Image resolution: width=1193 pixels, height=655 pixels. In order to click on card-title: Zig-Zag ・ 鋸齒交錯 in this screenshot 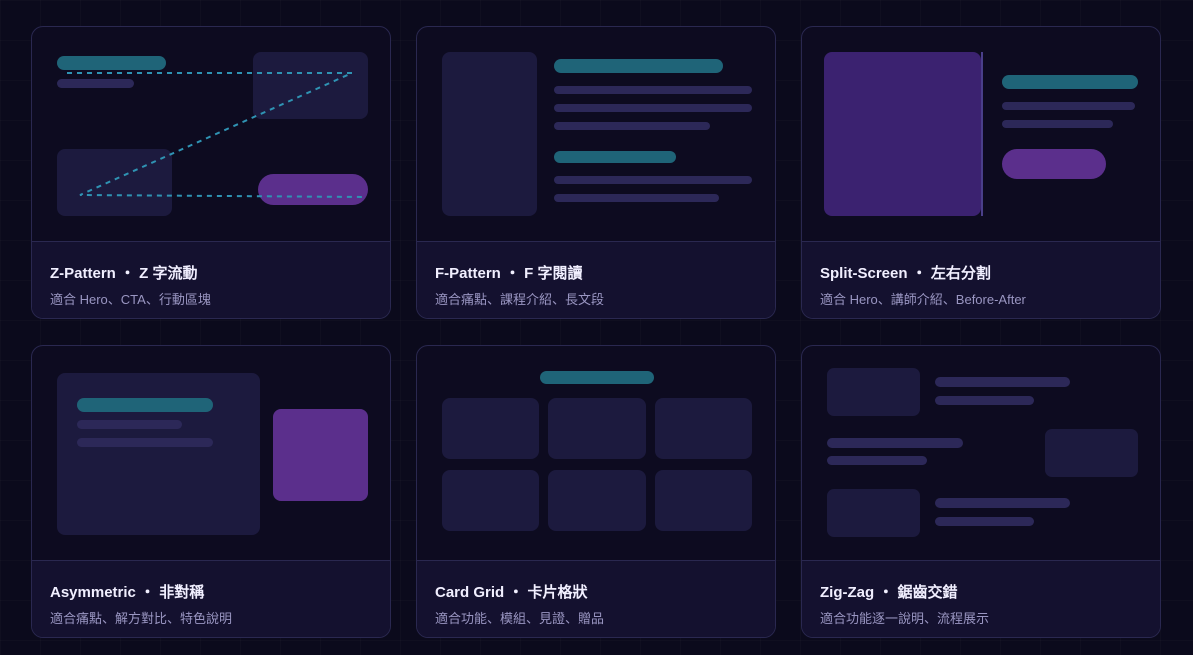, I will do `click(889, 592)`.